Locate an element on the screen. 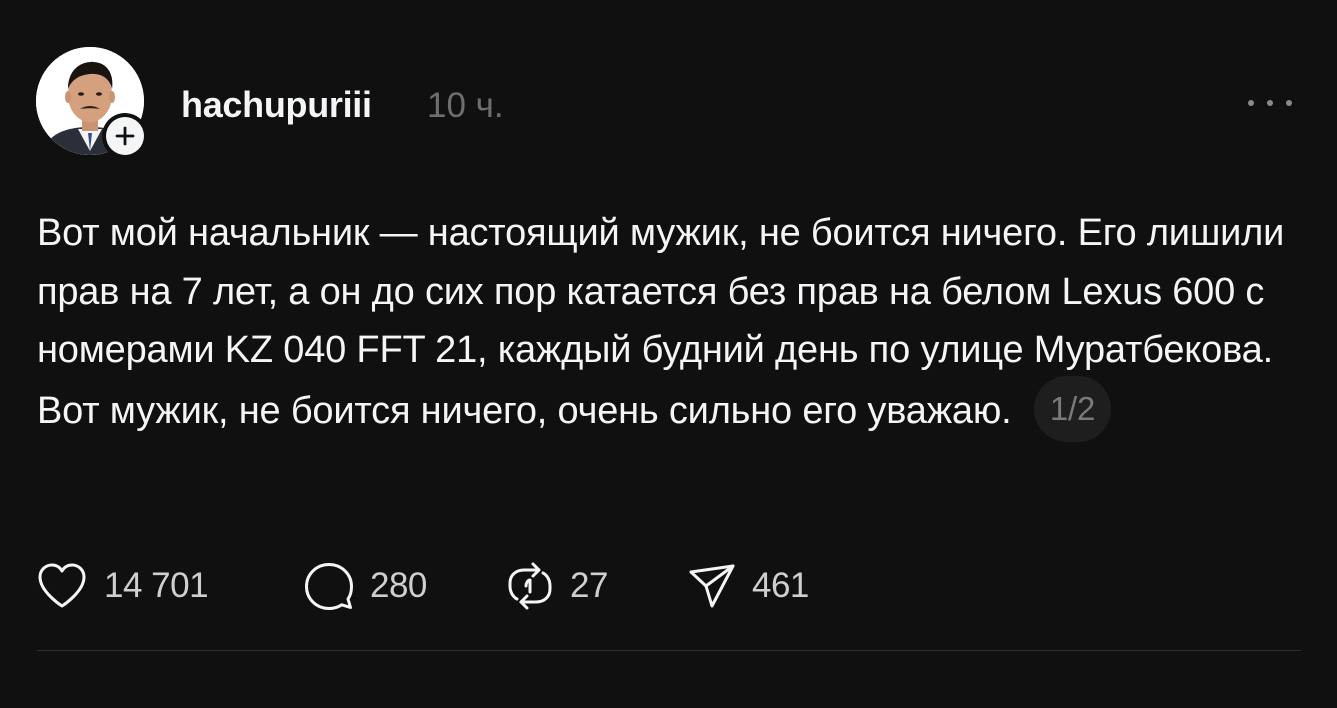 The image size is (1337, 708). timestamp: 10 ч. is located at coordinates (465, 105).